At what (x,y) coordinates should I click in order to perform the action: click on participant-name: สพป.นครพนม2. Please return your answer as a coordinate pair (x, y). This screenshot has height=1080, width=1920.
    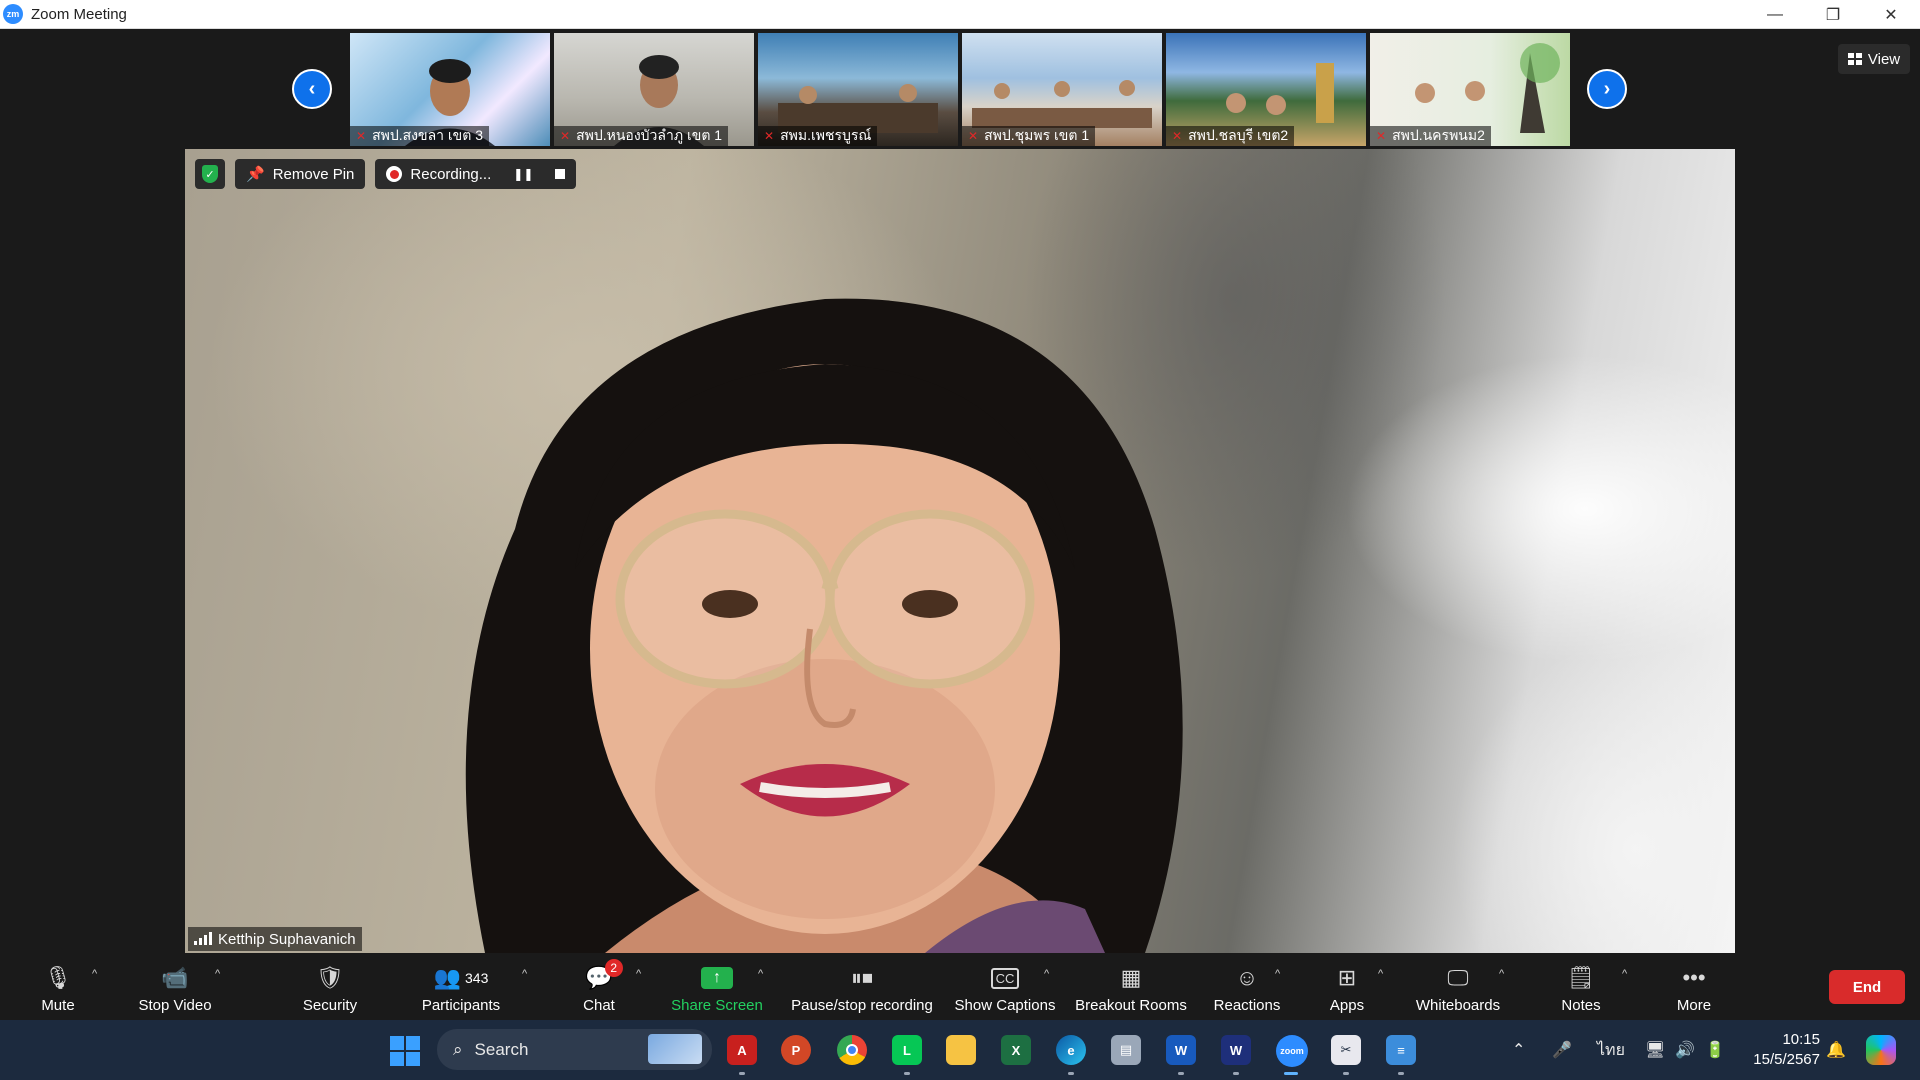
    Looking at the image, I should click on (1438, 135).